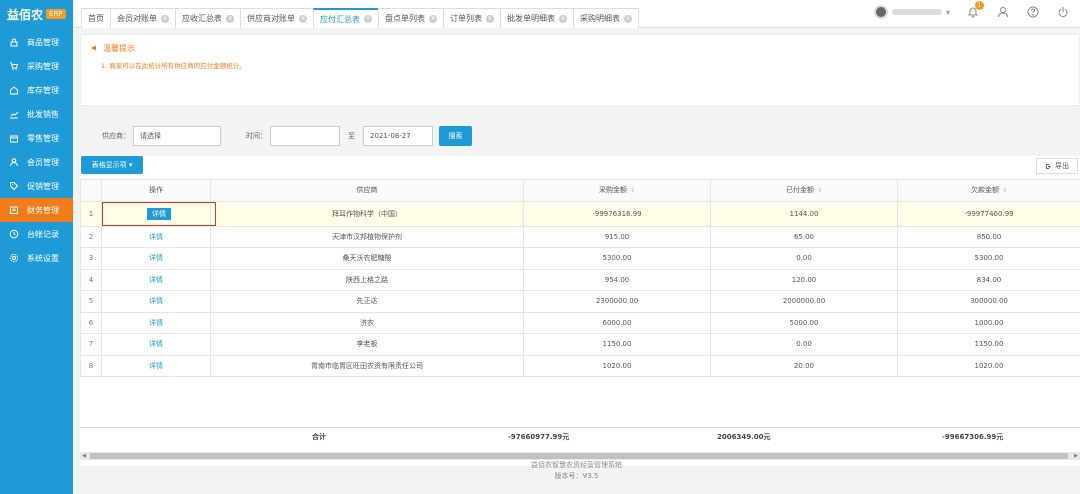 This screenshot has height=494, width=1080. I want to click on tab-5: 盘点单列表 ×, so click(411, 18).